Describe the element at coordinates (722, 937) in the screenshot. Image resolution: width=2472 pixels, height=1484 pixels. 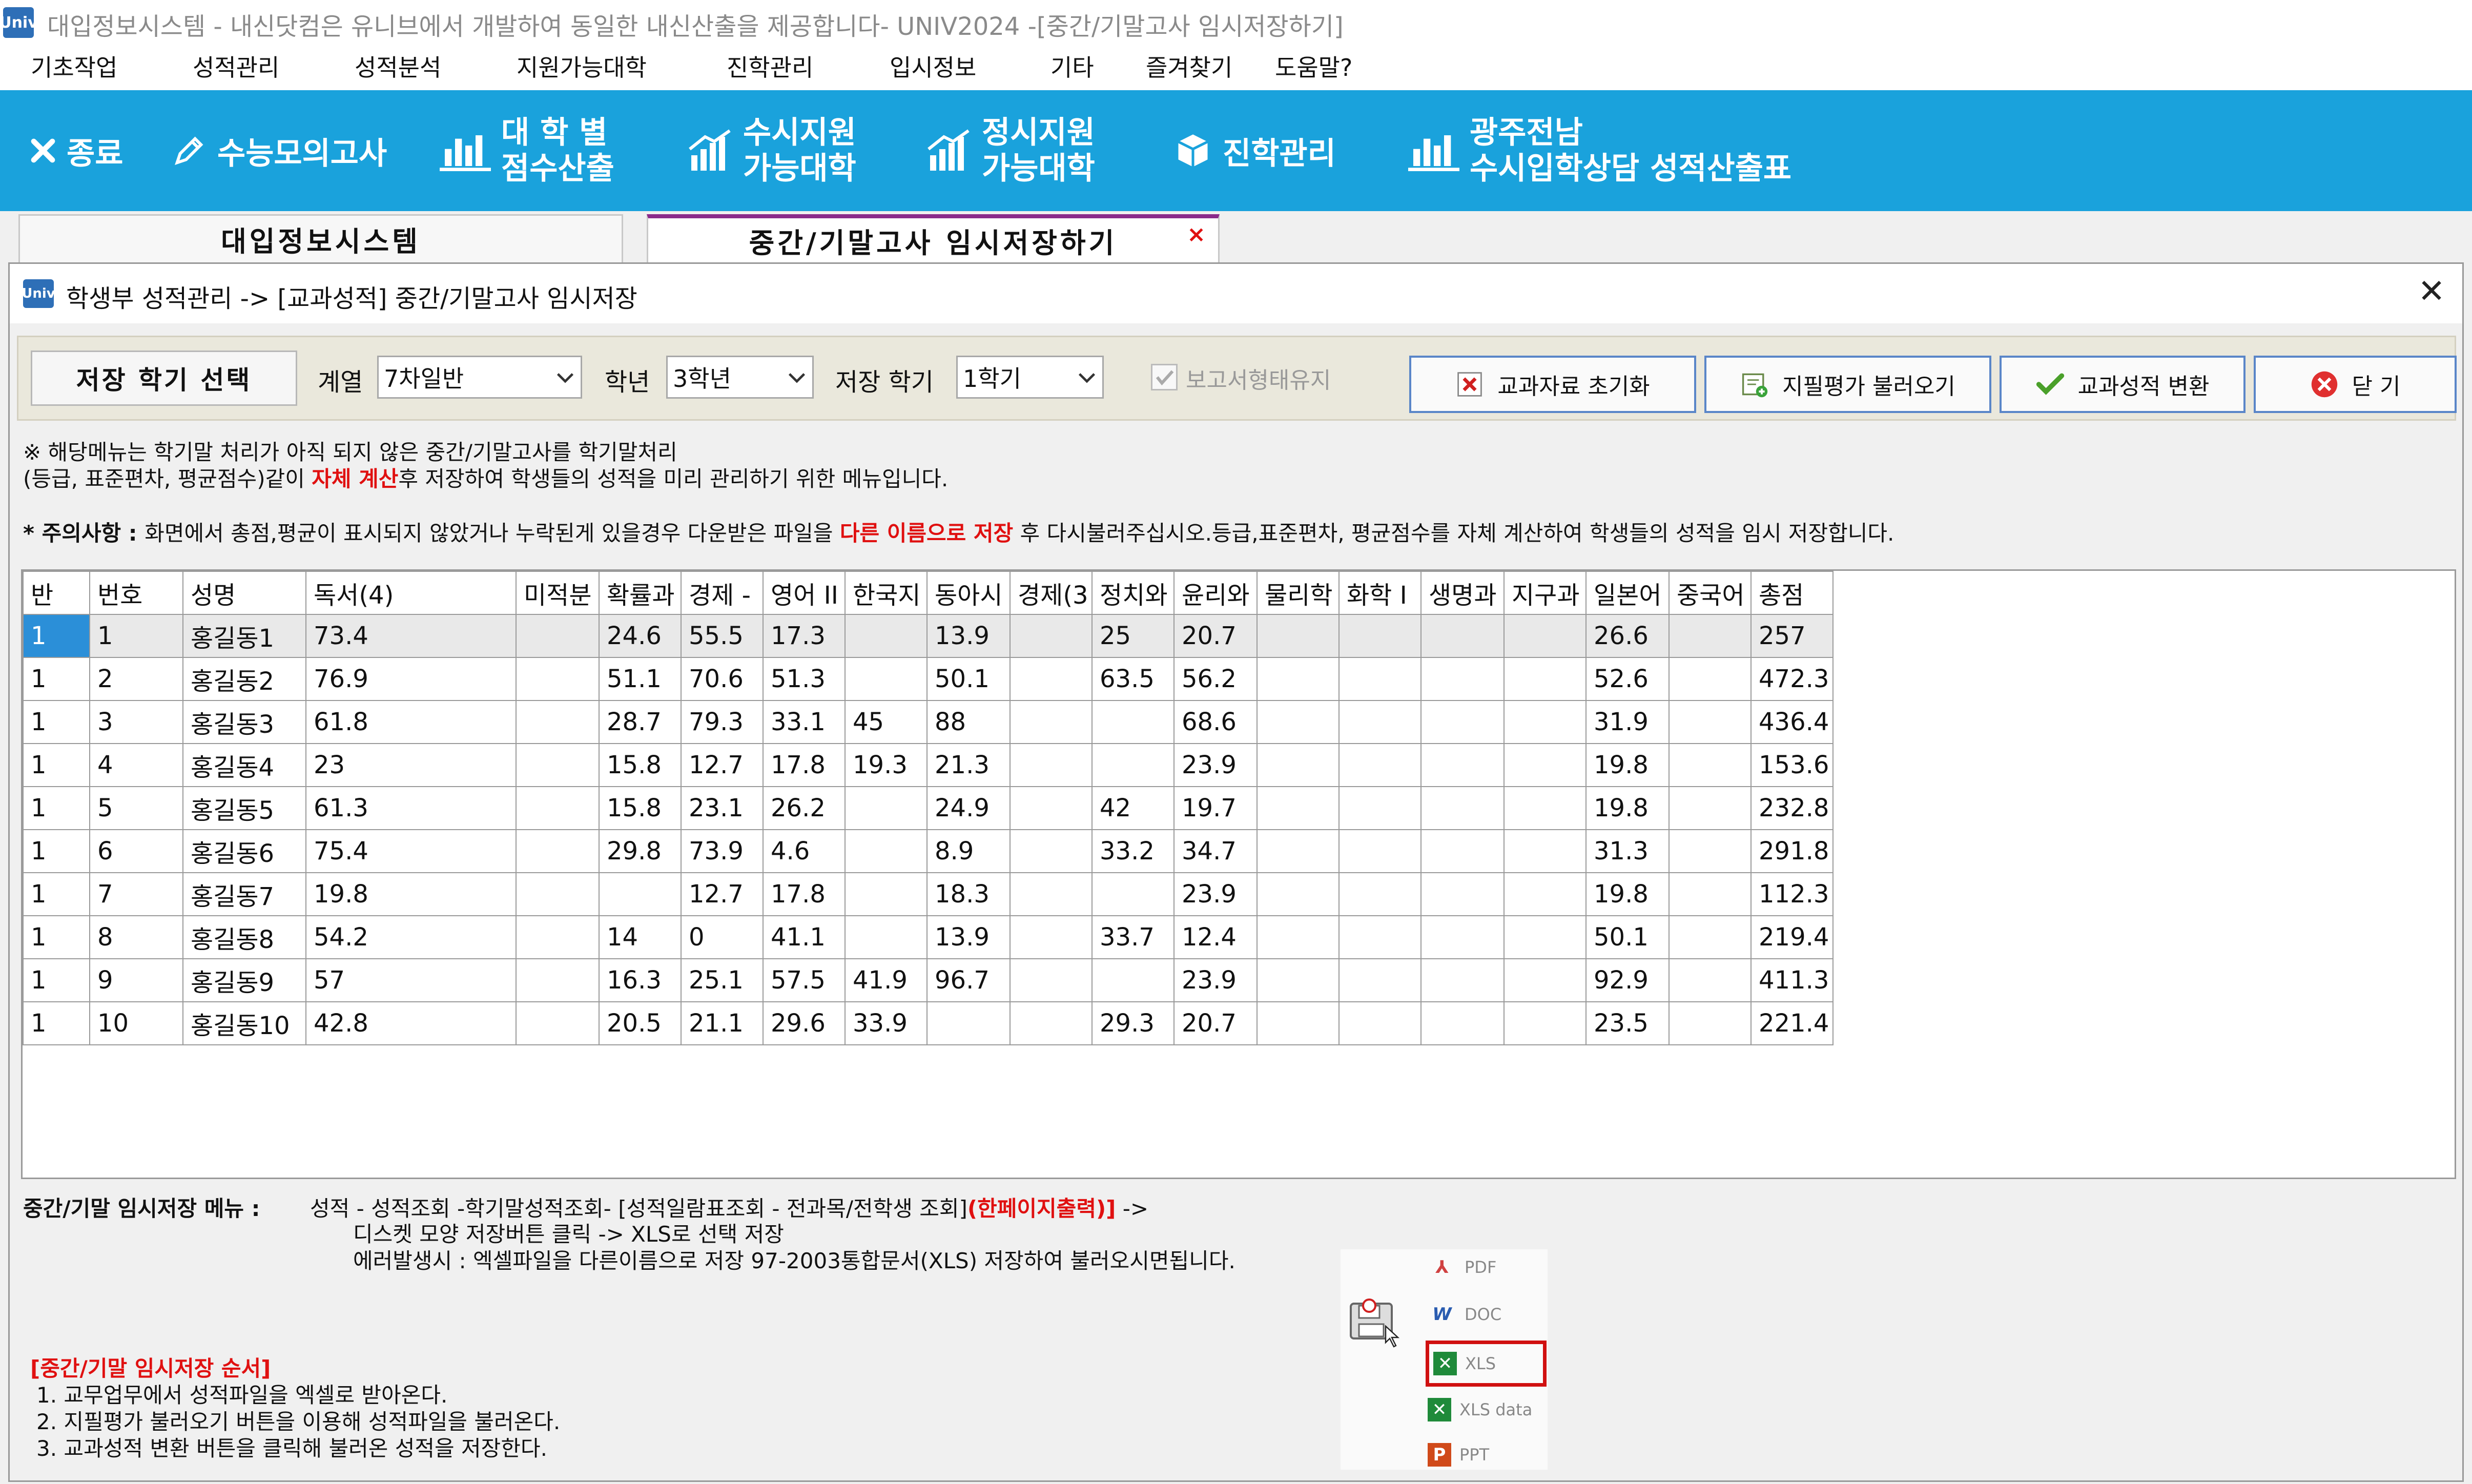
I see `table-cell: 0` at that location.